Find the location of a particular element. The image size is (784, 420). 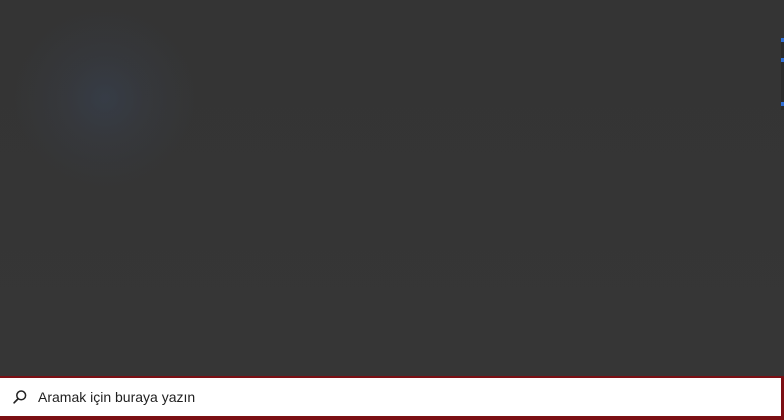

search-icon is located at coordinates (20, 397).